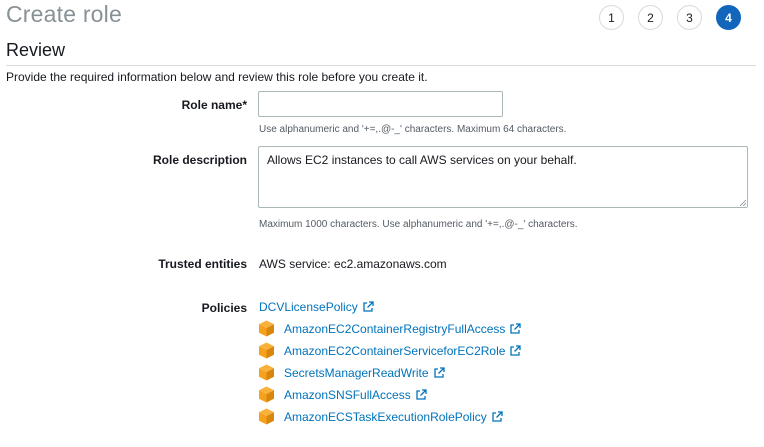 Image resolution: width=764 pixels, height=447 pixels. Describe the element at coordinates (347, 395) in the screenshot. I see `policy-link-amazonsnsfullaccess: AmazonSNSFullAccess` at that location.